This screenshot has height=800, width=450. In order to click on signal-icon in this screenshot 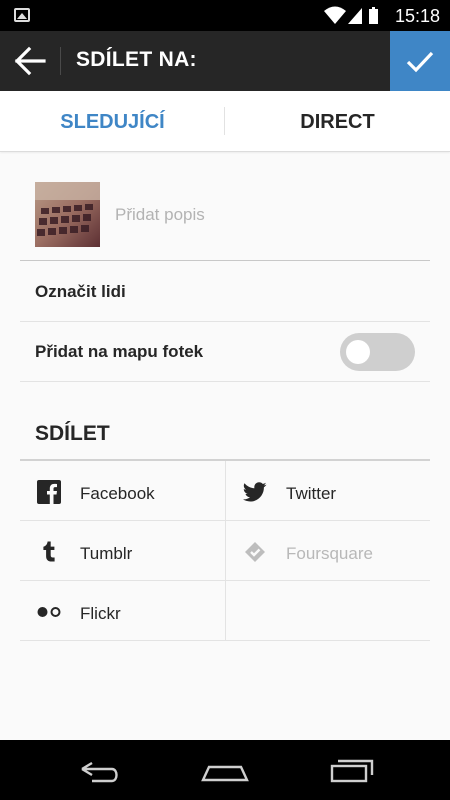, I will do `click(355, 16)`.